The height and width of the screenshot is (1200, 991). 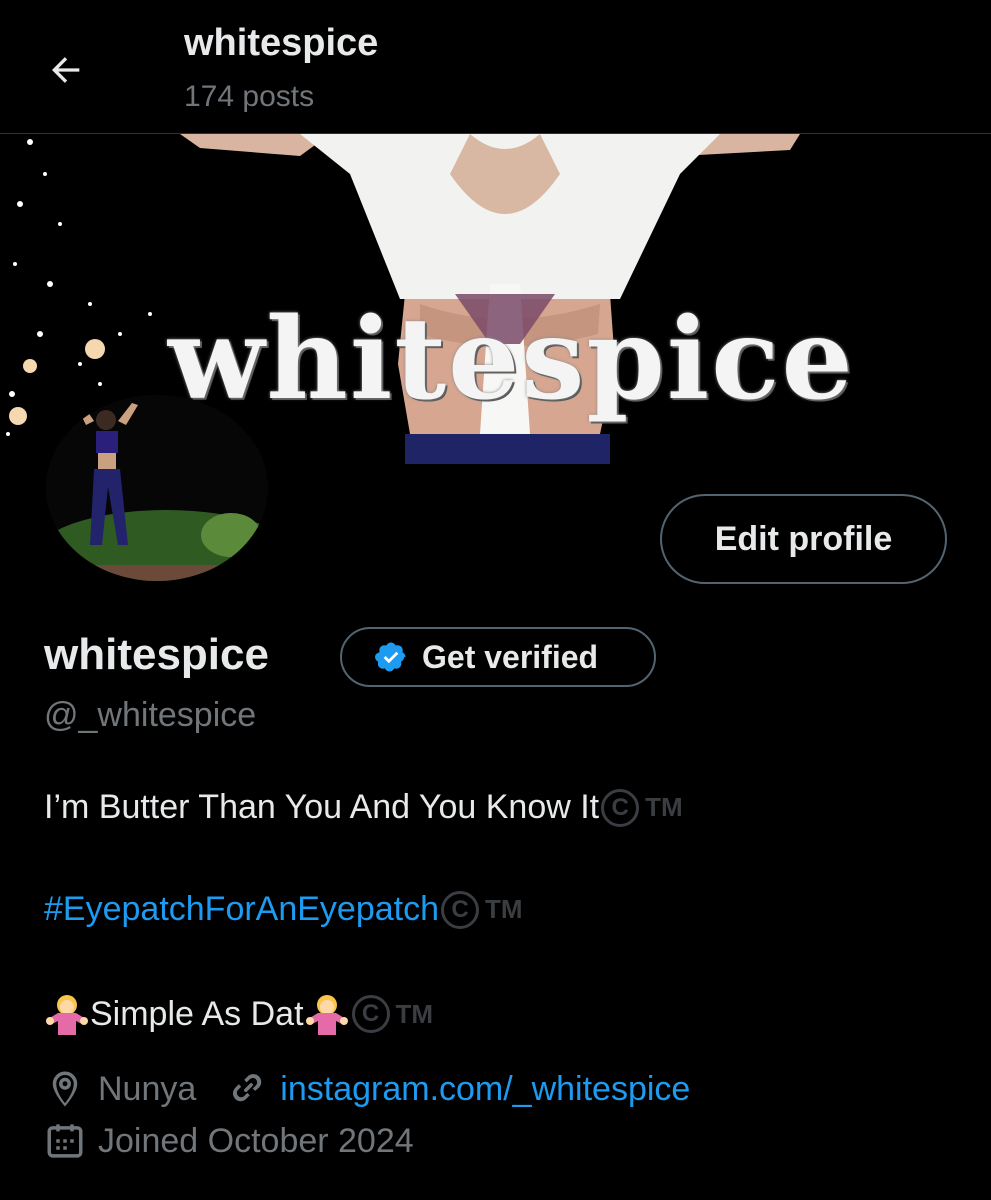 I want to click on edit-profile-button: Edit profile, so click(x=803, y=539).